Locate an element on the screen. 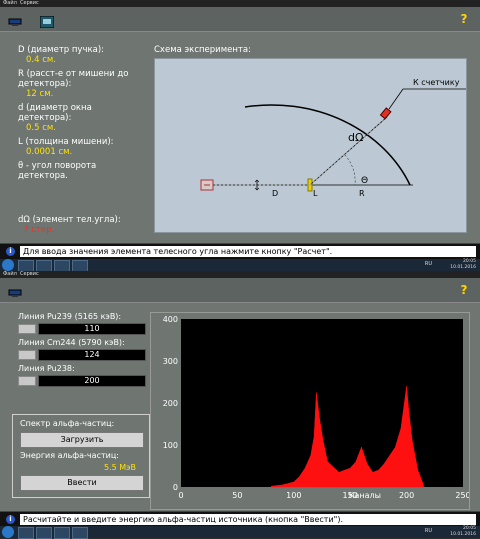 Image resolution: width=480 pixels, height=539 pixels. y-tick-label: 200 is located at coordinates (170, 403).